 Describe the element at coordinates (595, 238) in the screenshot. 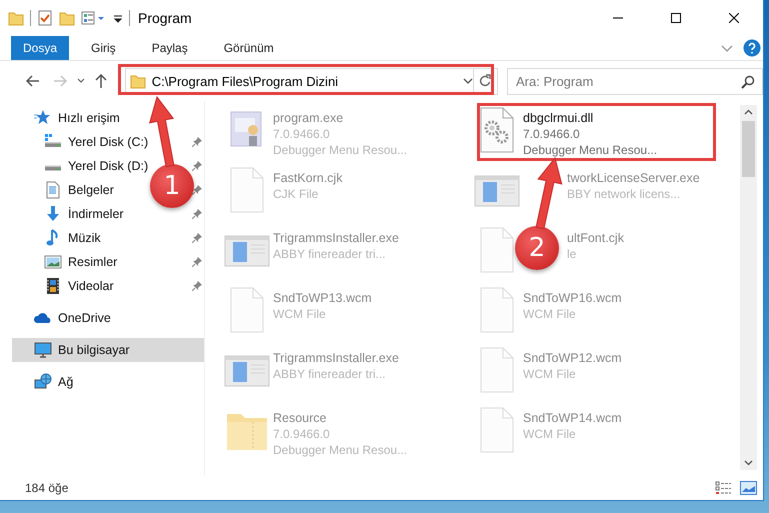

I see `file-name: ultFont.cjk` at that location.